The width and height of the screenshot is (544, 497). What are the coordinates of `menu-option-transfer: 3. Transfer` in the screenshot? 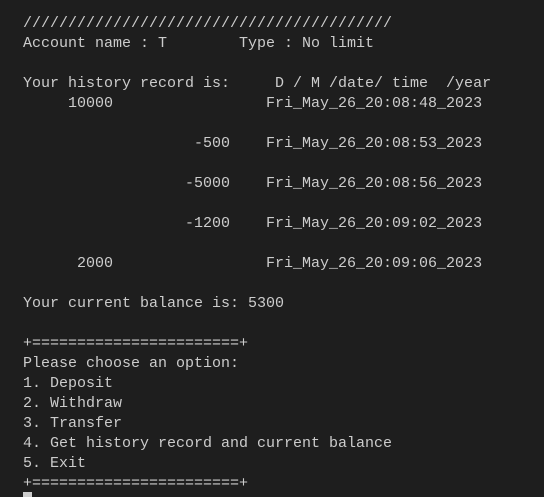 It's located at (73, 423).